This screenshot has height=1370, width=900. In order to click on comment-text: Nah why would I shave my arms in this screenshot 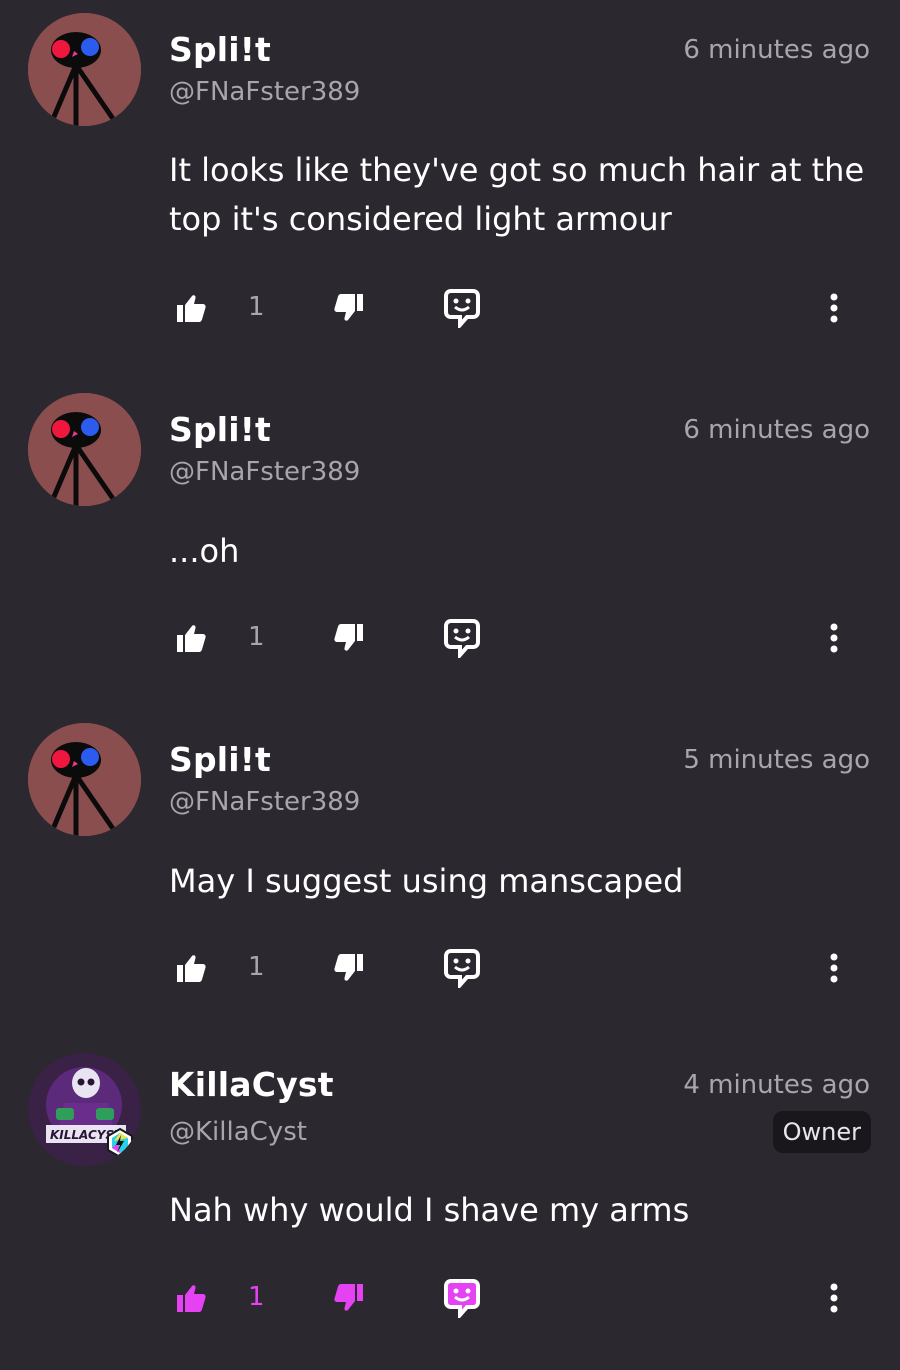, I will do `click(429, 1210)`.